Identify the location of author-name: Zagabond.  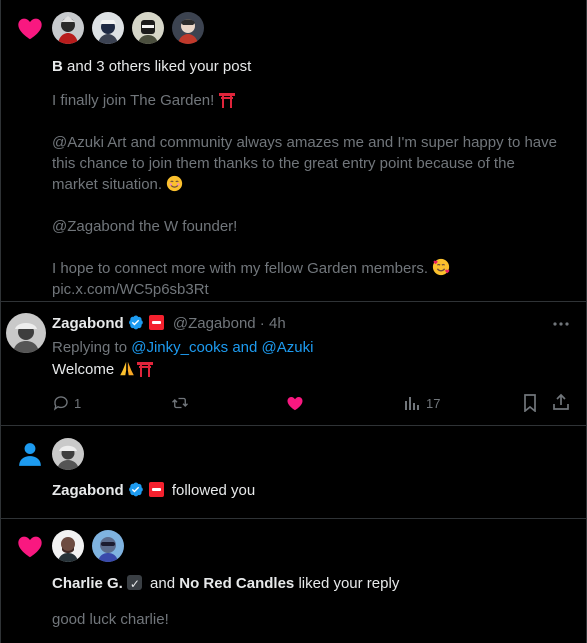
(88, 323).